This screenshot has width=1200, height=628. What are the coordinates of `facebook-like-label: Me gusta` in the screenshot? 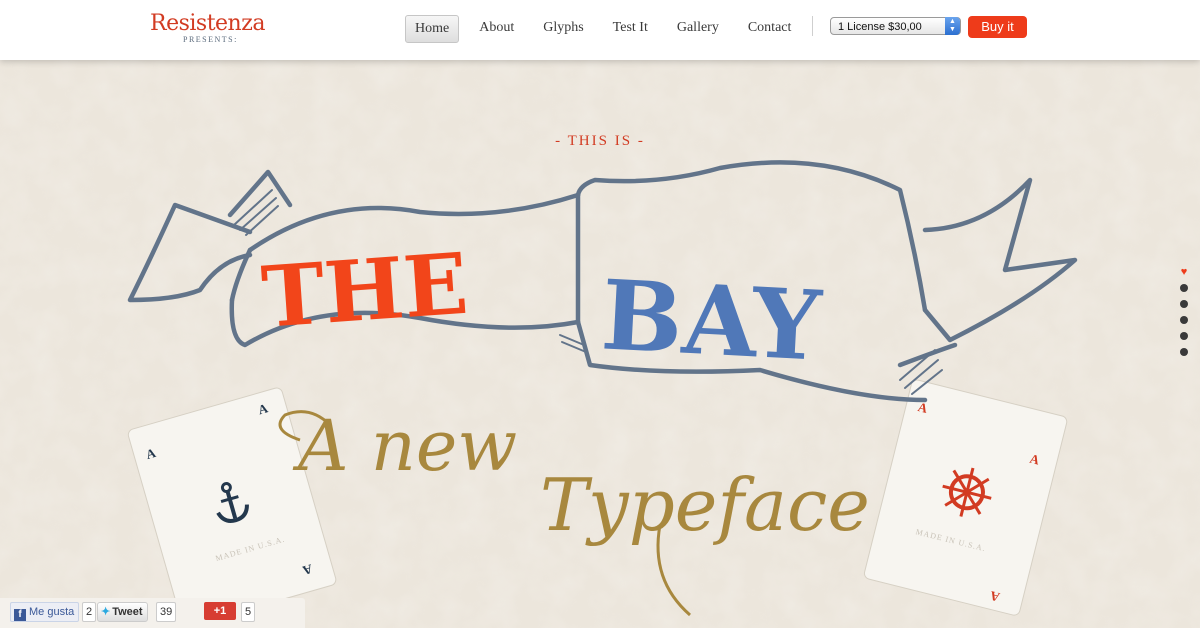 It's located at (52, 612).